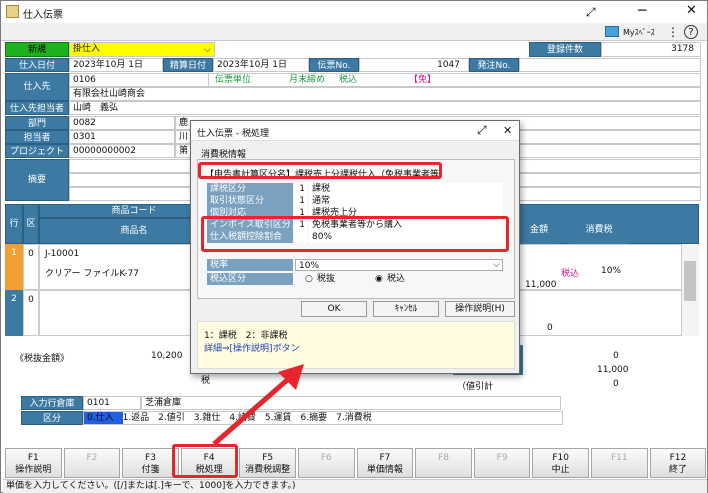 The width and height of the screenshot is (708, 493). What do you see at coordinates (355, 279) in the screenshot?
I see `tax-kubun-row: 税込区分 ○ 税抜 ◉ 税込` at bounding box center [355, 279].